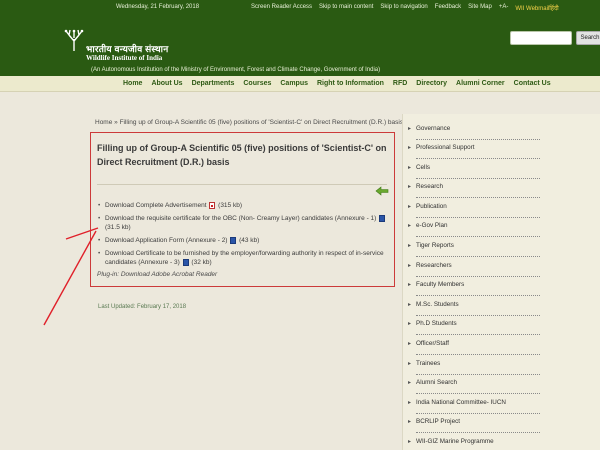  I want to click on download-application-form-link: Download Application Form (Annexure - 2), so click(166, 240).